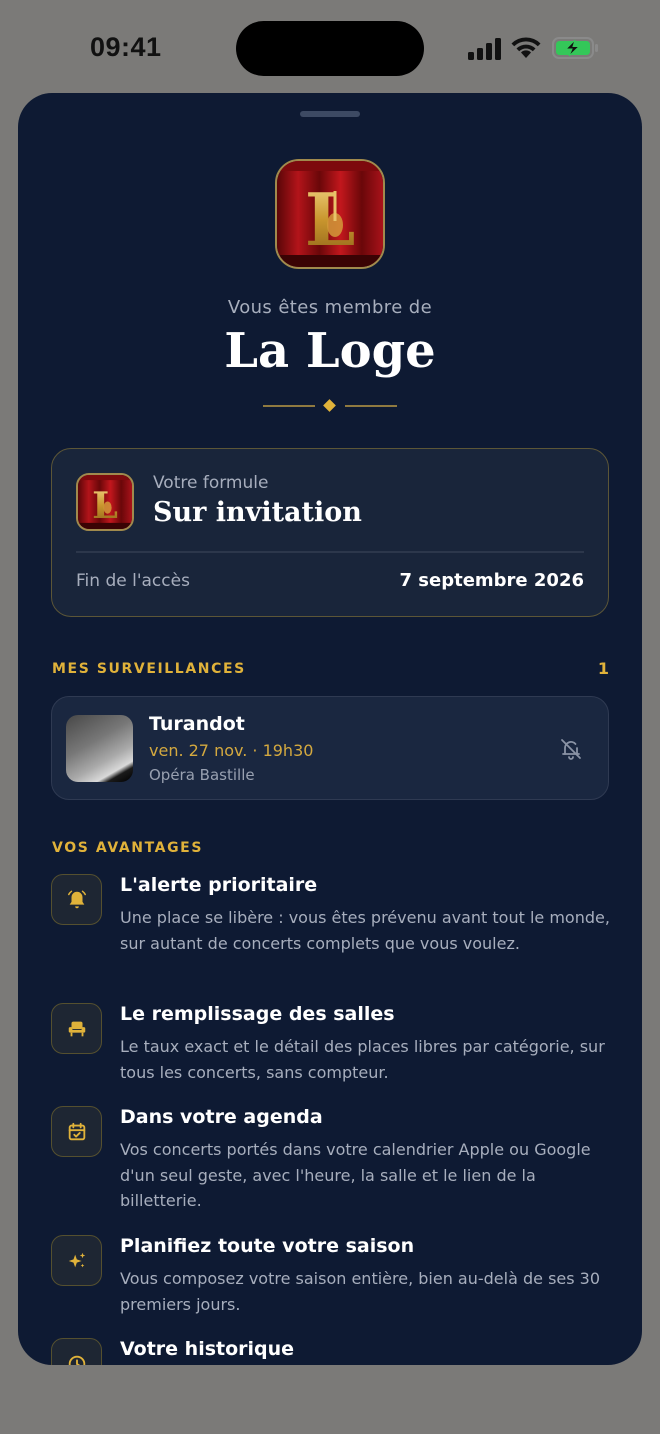 This screenshot has height=1434, width=660. What do you see at coordinates (330, 114) in the screenshot?
I see `sheet-grabber` at bounding box center [330, 114].